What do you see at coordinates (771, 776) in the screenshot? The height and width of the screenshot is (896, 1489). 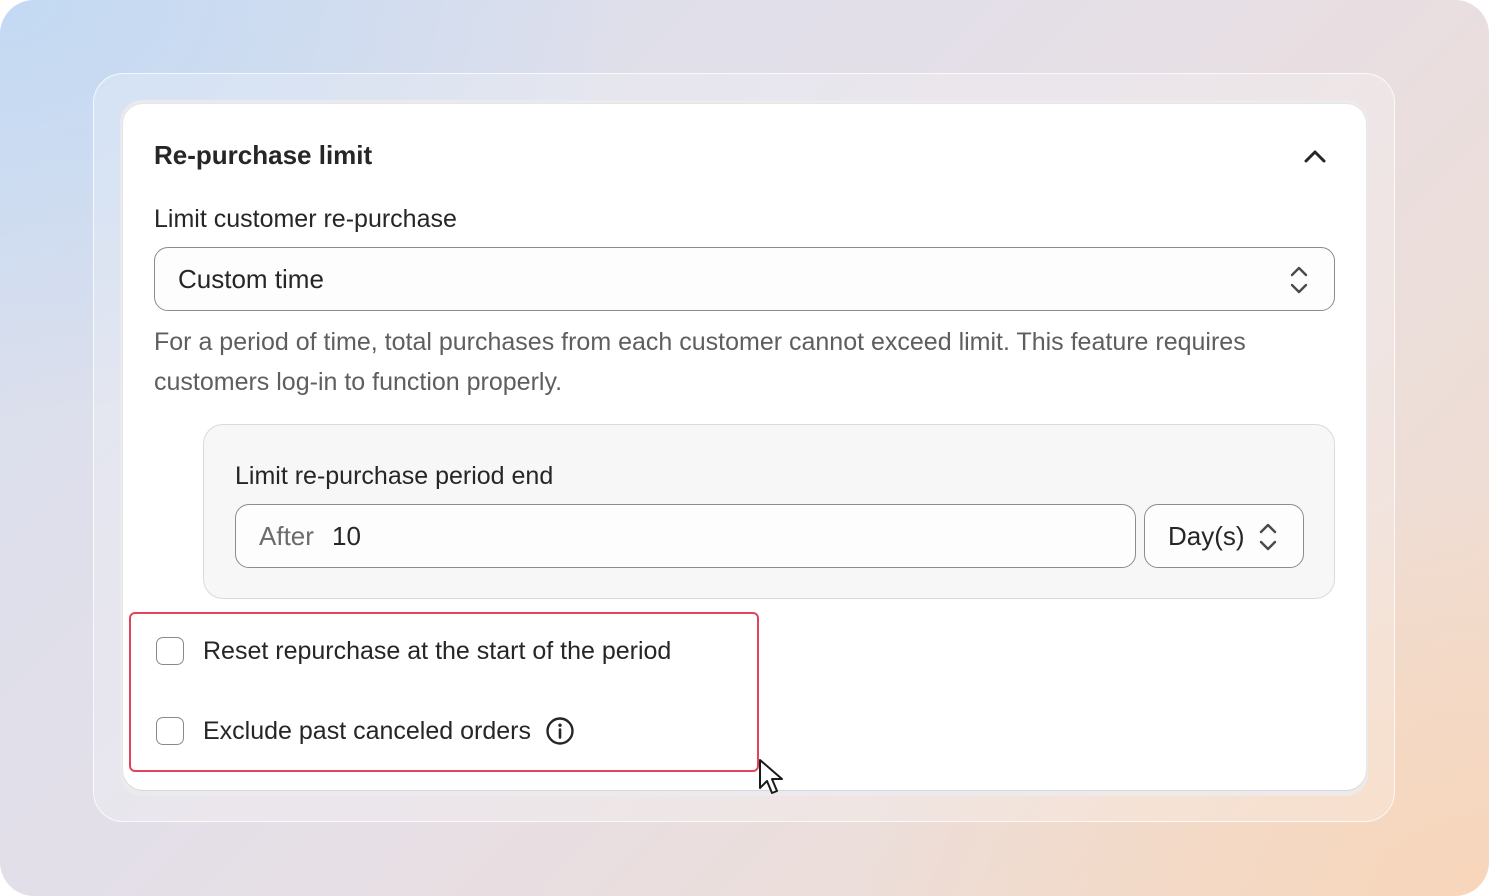 I see `mouse-pointer-icon` at bounding box center [771, 776].